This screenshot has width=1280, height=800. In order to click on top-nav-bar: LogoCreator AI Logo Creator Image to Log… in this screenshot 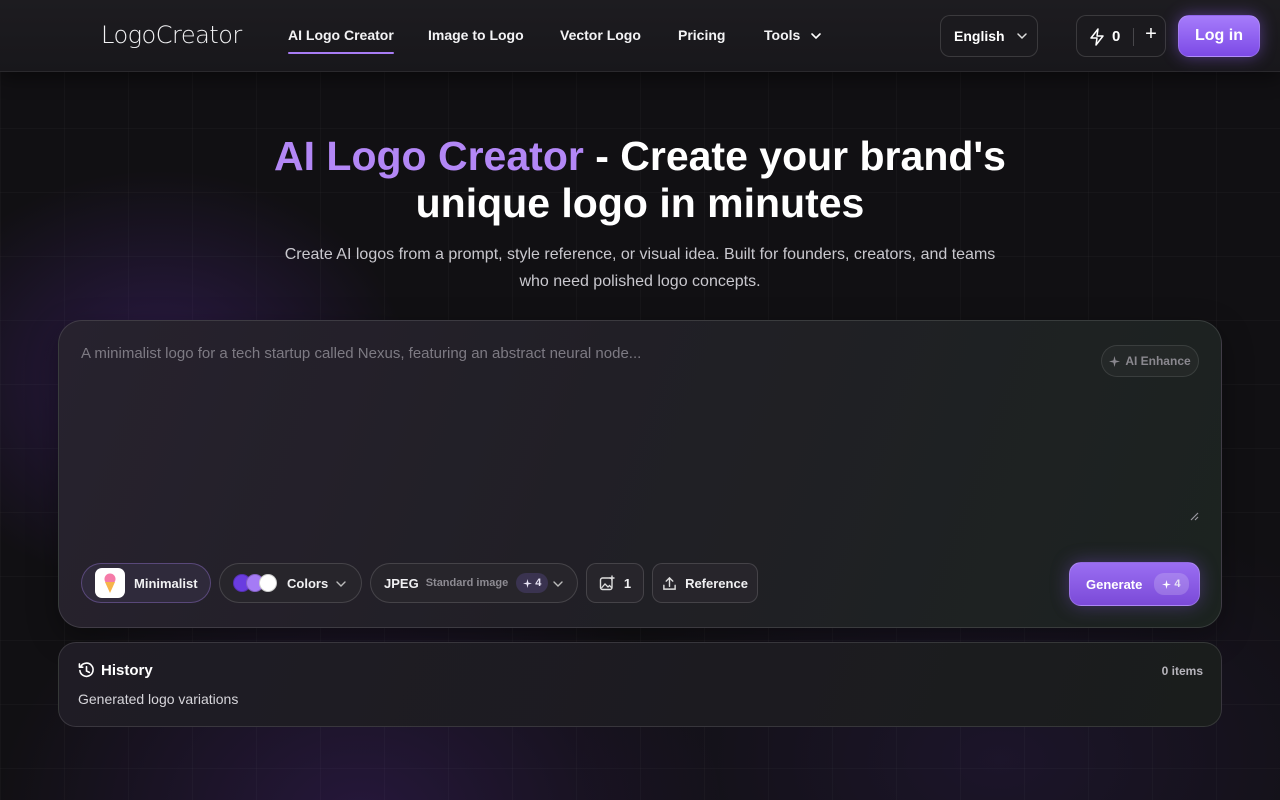, I will do `click(640, 36)`.